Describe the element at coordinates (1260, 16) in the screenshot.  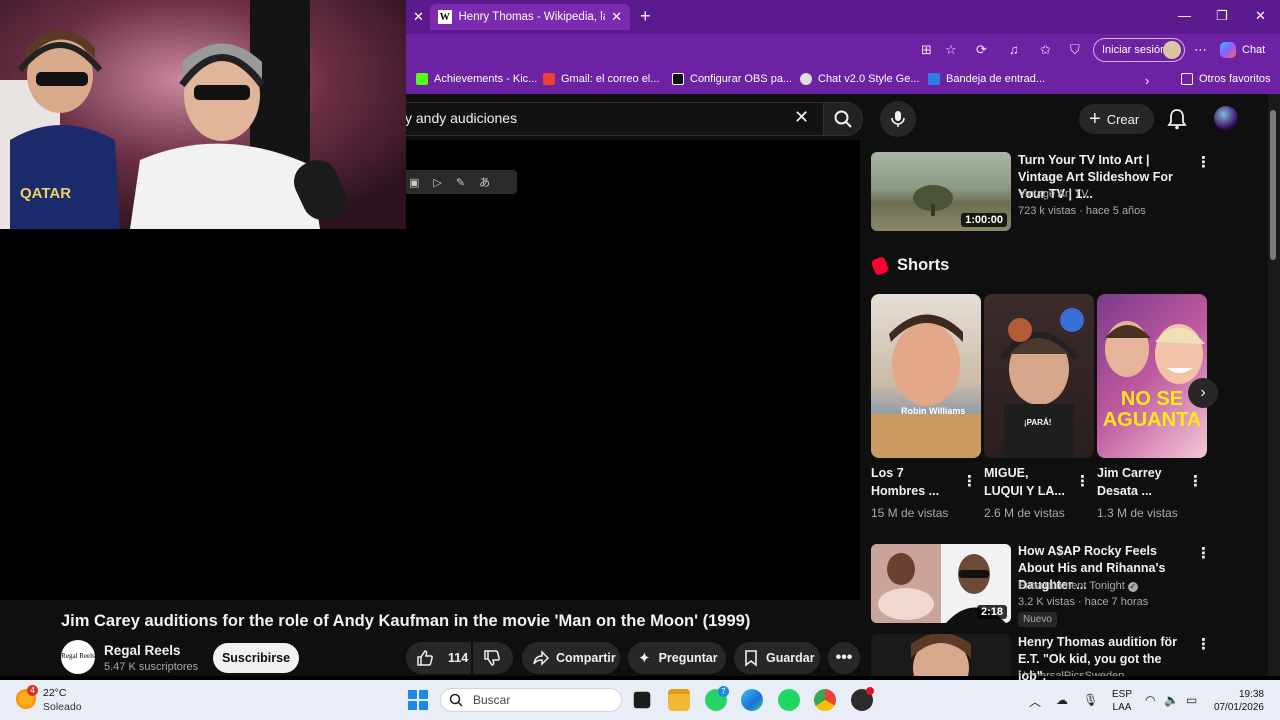
I see `close-window-button: ✕` at that location.